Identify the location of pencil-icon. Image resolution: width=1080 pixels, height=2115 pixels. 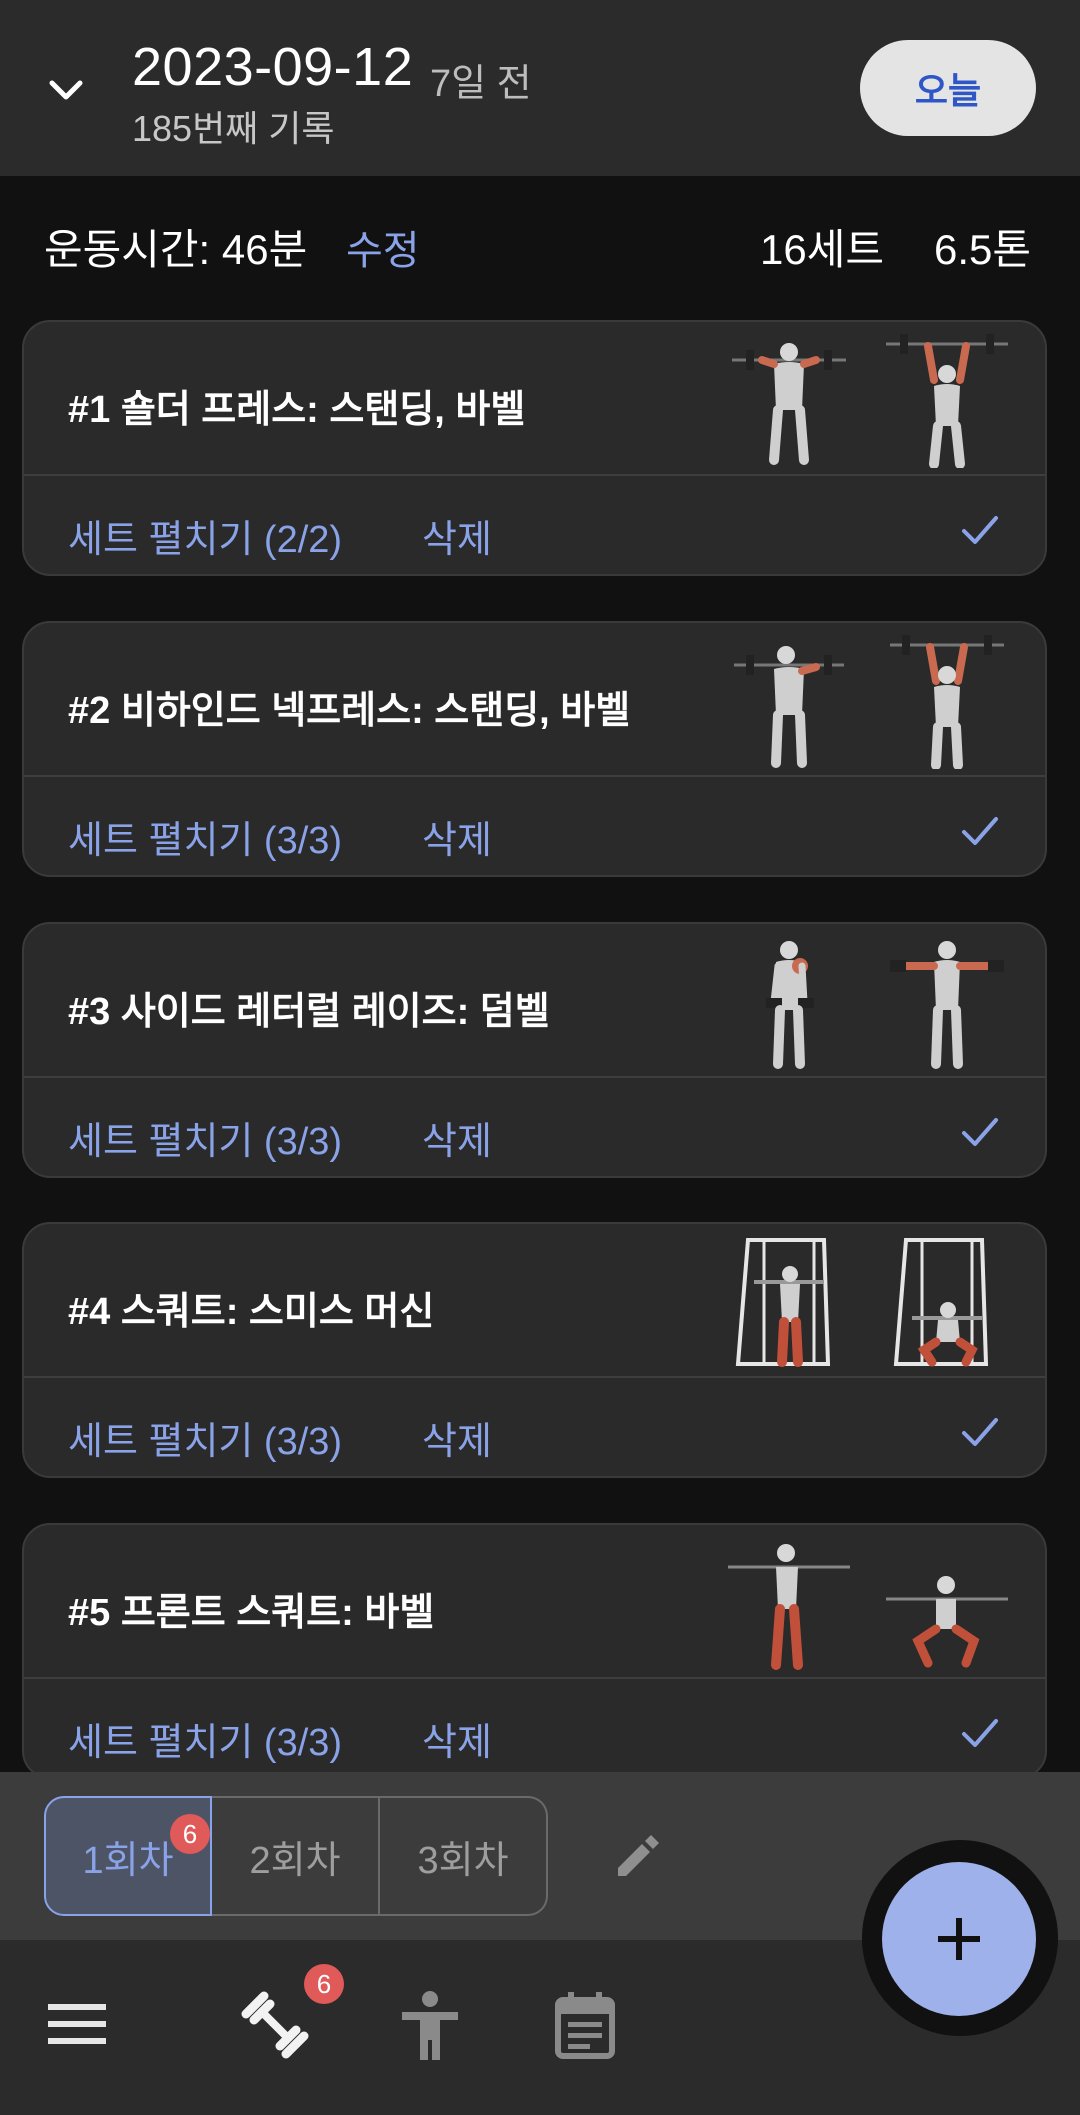
(638, 1856).